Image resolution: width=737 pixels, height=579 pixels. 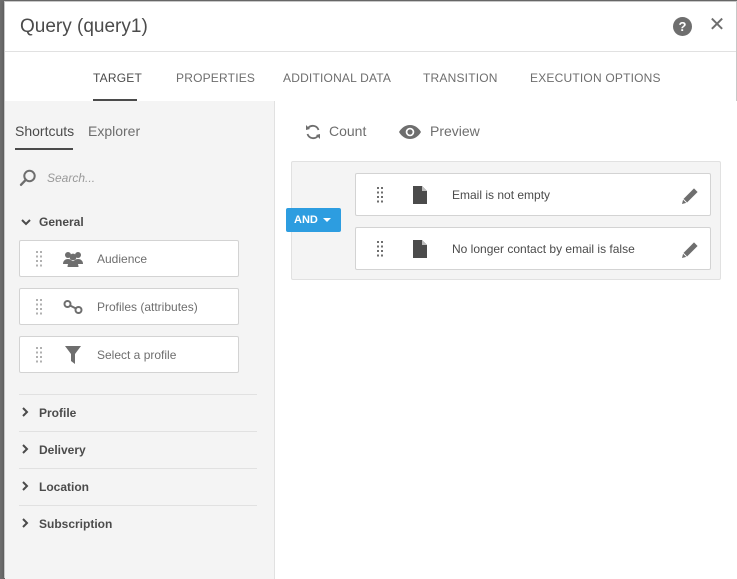 I want to click on section-location-label: Location, so click(x=64, y=487).